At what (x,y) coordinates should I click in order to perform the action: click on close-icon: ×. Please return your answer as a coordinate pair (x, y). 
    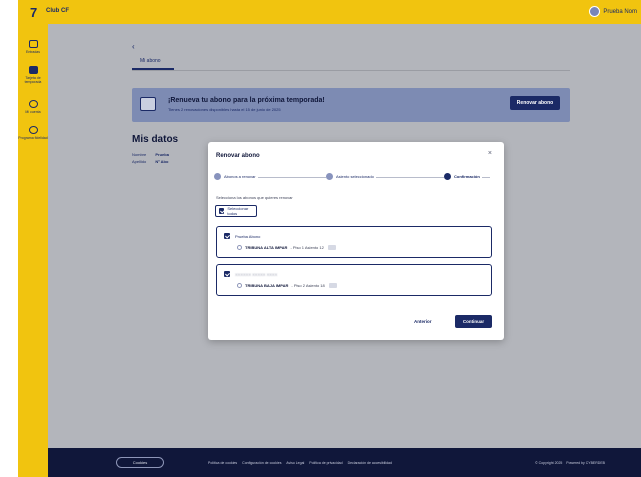
    Looking at the image, I should click on (490, 153).